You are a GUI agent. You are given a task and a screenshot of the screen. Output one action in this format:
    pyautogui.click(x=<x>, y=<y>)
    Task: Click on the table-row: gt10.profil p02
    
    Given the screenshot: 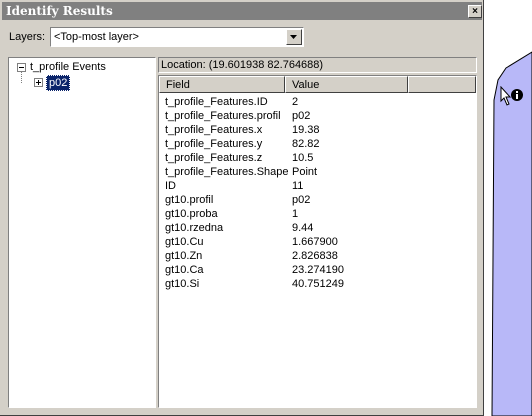 What is the action you would take?
    pyautogui.click(x=317, y=200)
    